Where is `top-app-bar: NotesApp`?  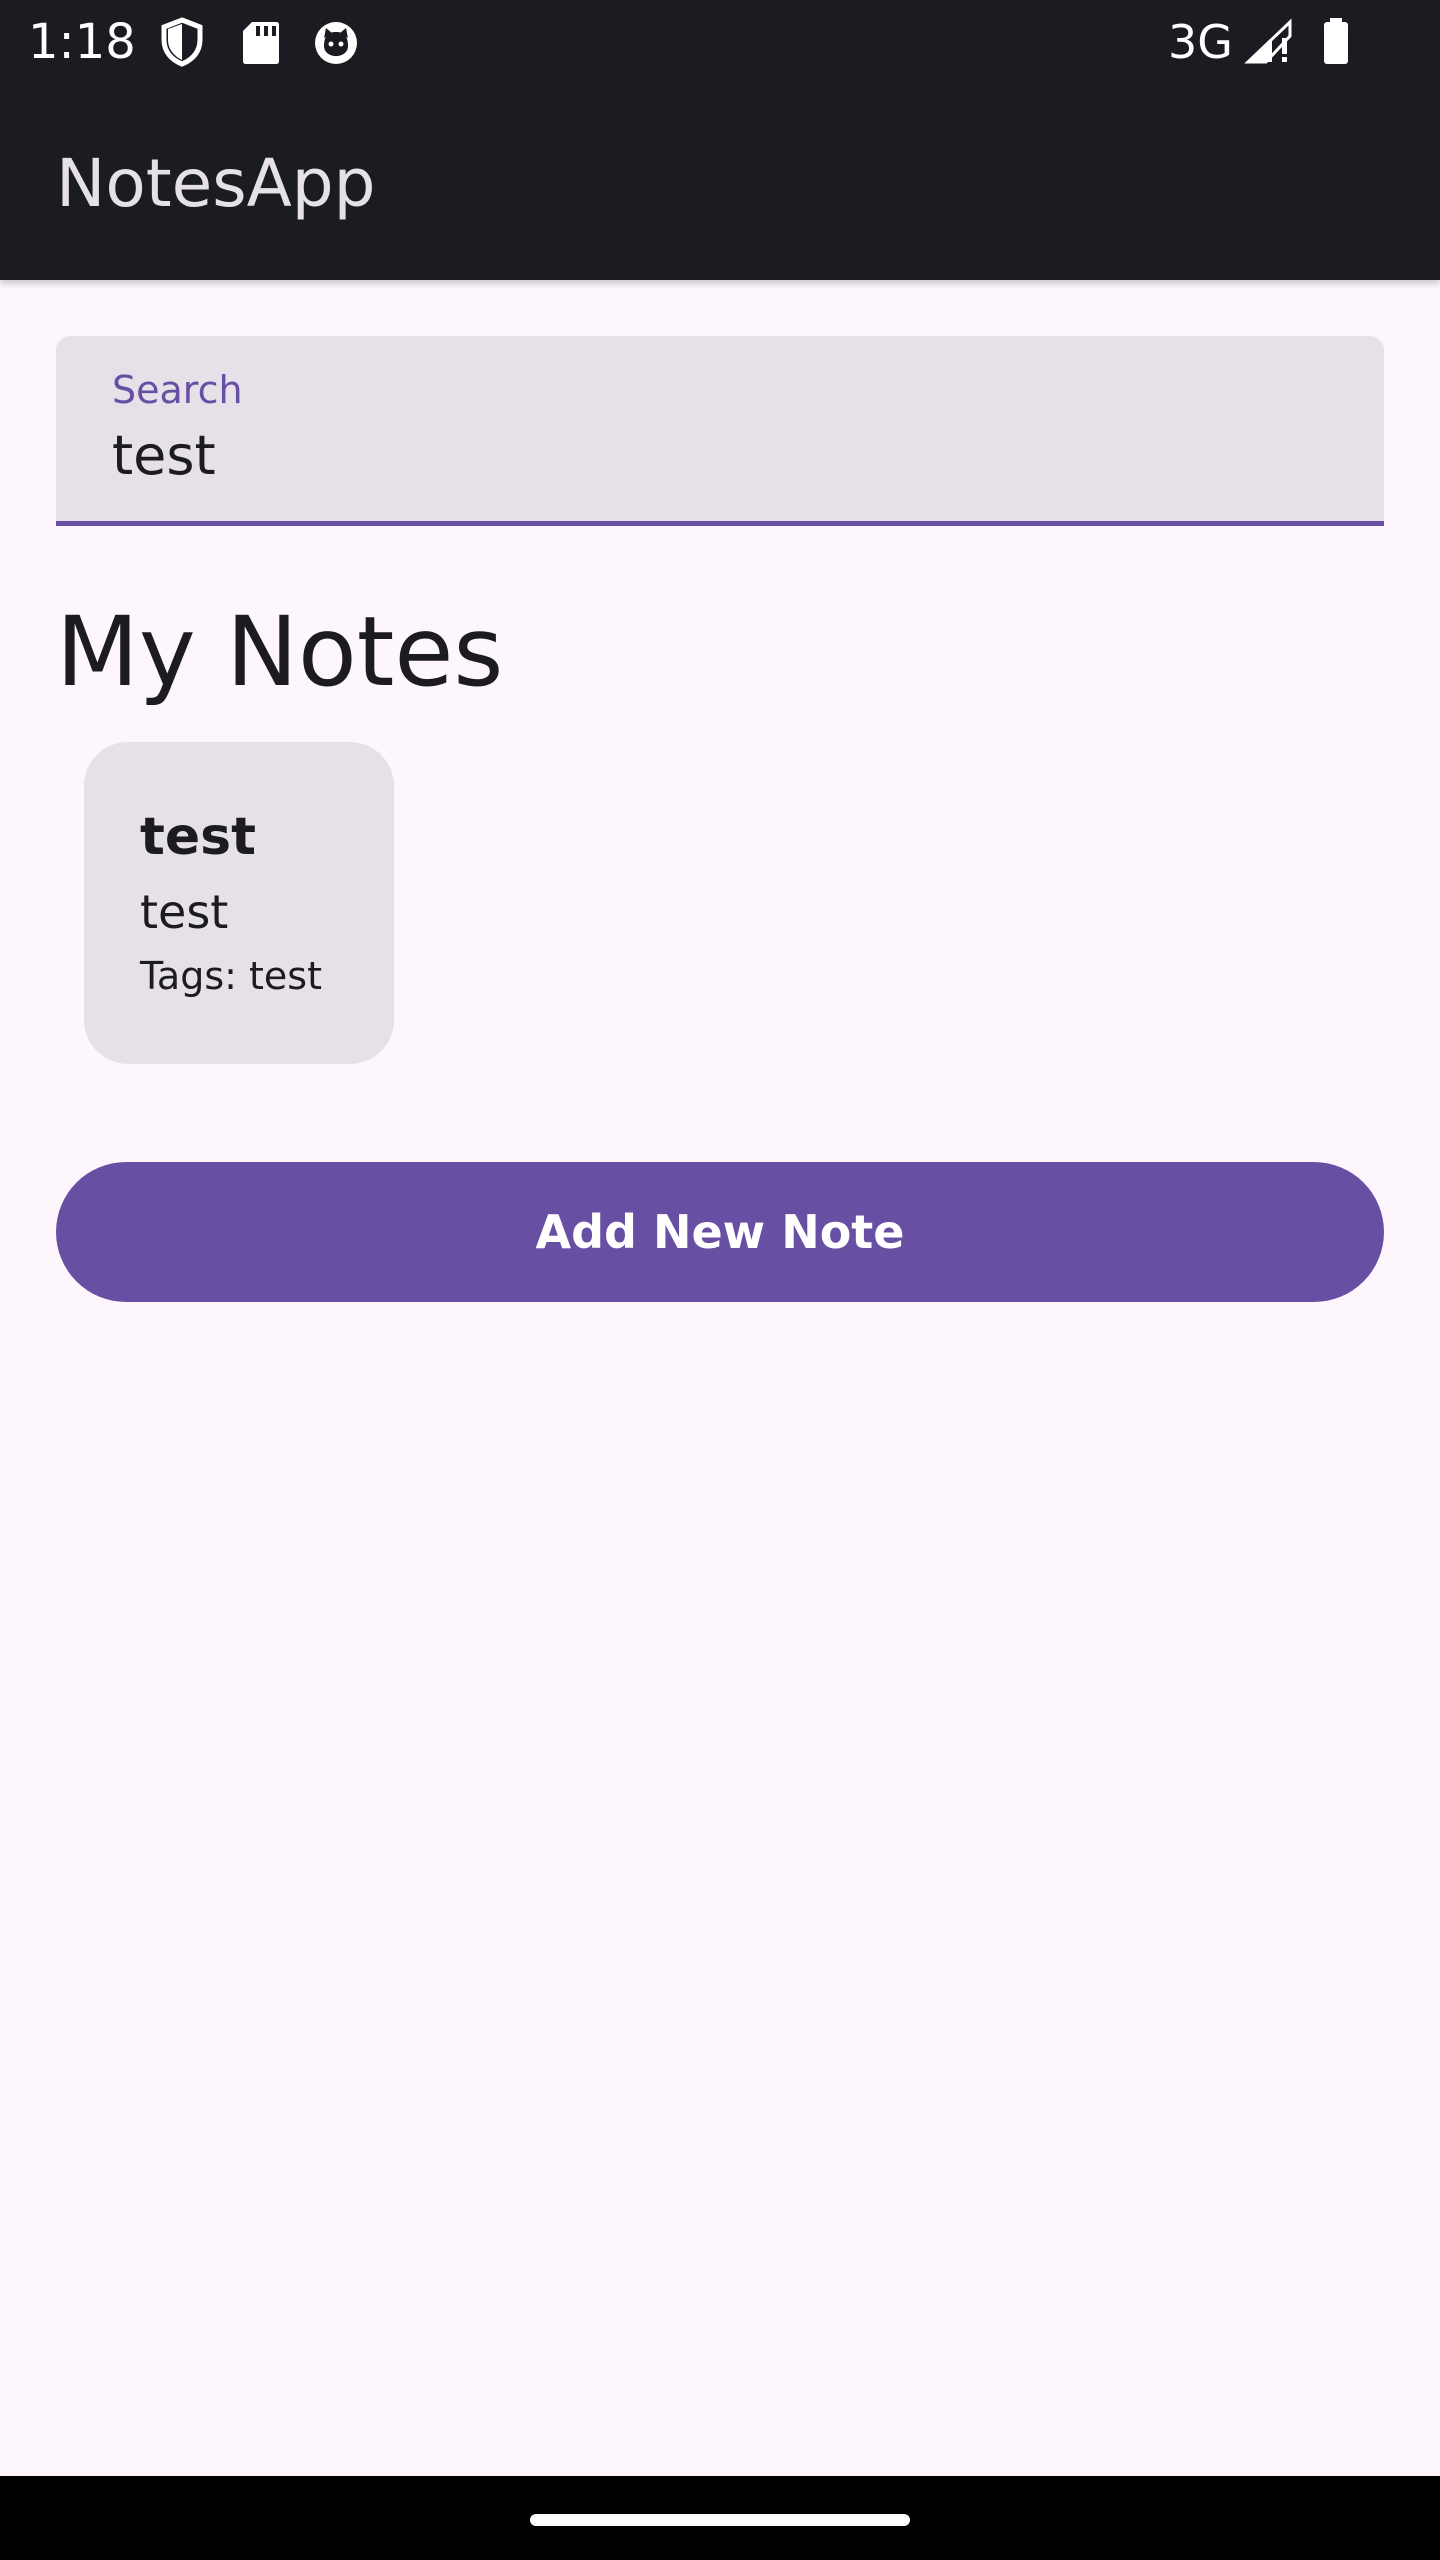 top-app-bar: NotesApp is located at coordinates (720, 182).